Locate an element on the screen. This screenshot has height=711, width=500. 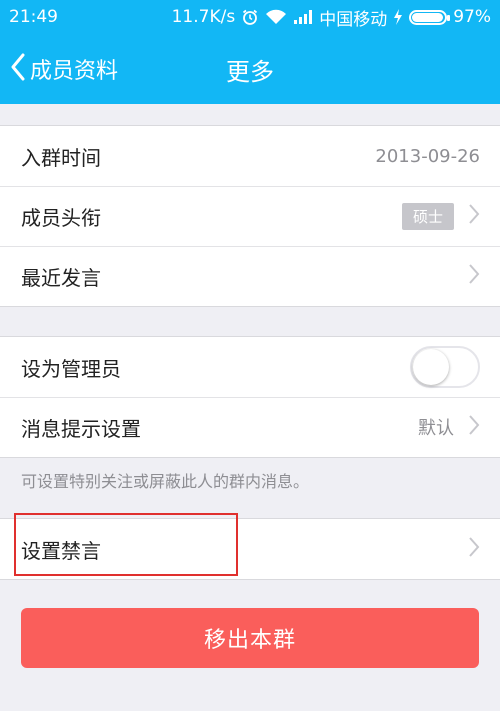
mute-row: 设置禁言 is located at coordinates (250, 549).